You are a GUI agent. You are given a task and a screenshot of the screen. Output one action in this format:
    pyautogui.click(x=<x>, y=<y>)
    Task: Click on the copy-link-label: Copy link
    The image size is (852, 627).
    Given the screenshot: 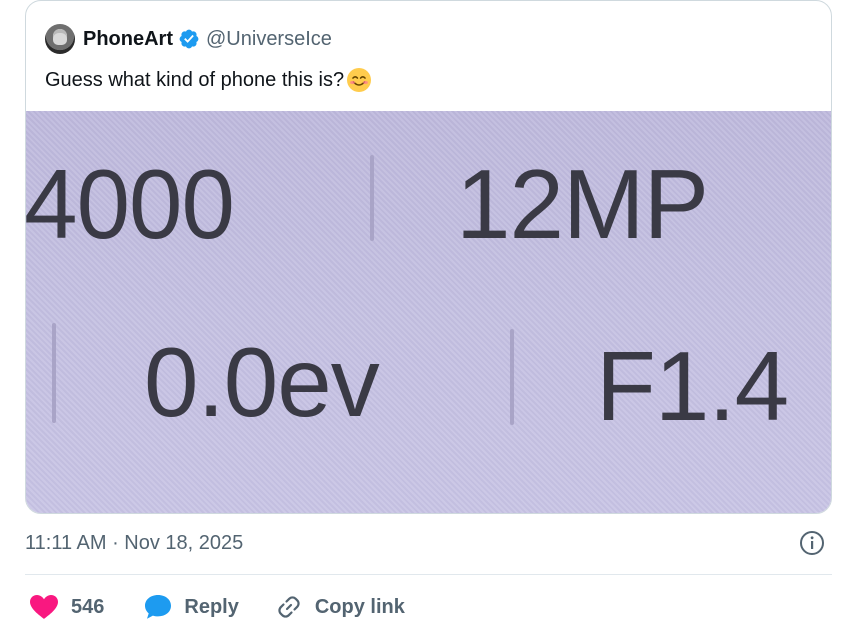 What is the action you would take?
    pyautogui.click(x=359, y=606)
    